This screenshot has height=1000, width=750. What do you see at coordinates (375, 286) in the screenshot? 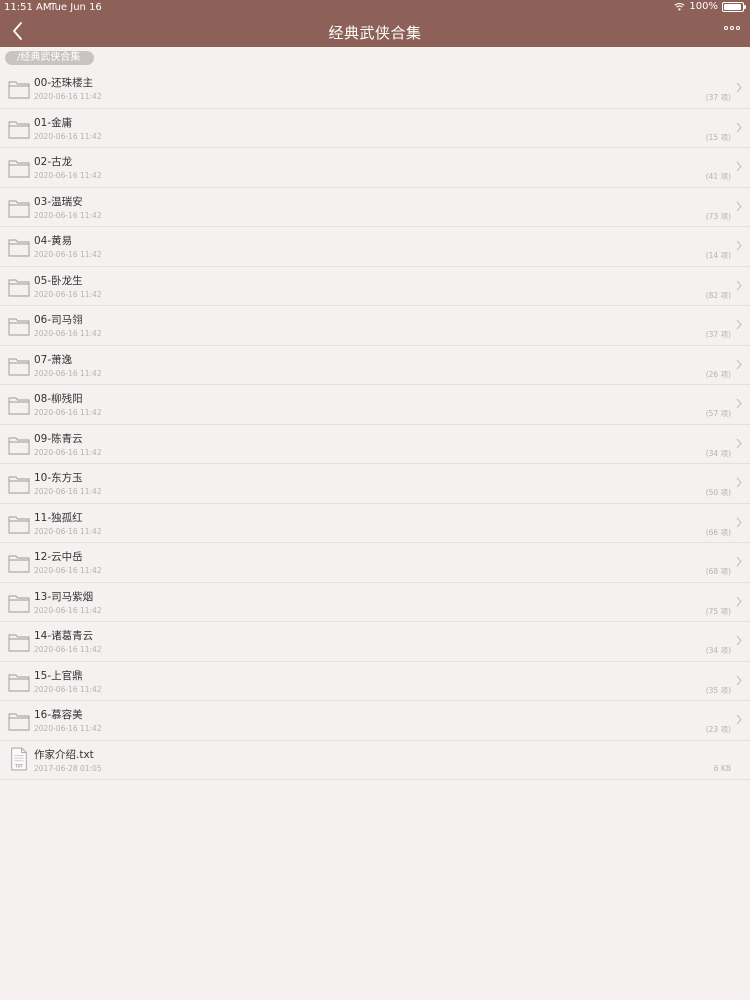
I see `folder-row: 05-卧龙生 2020-06-16 11:42 (82 项)` at bounding box center [375, 286].